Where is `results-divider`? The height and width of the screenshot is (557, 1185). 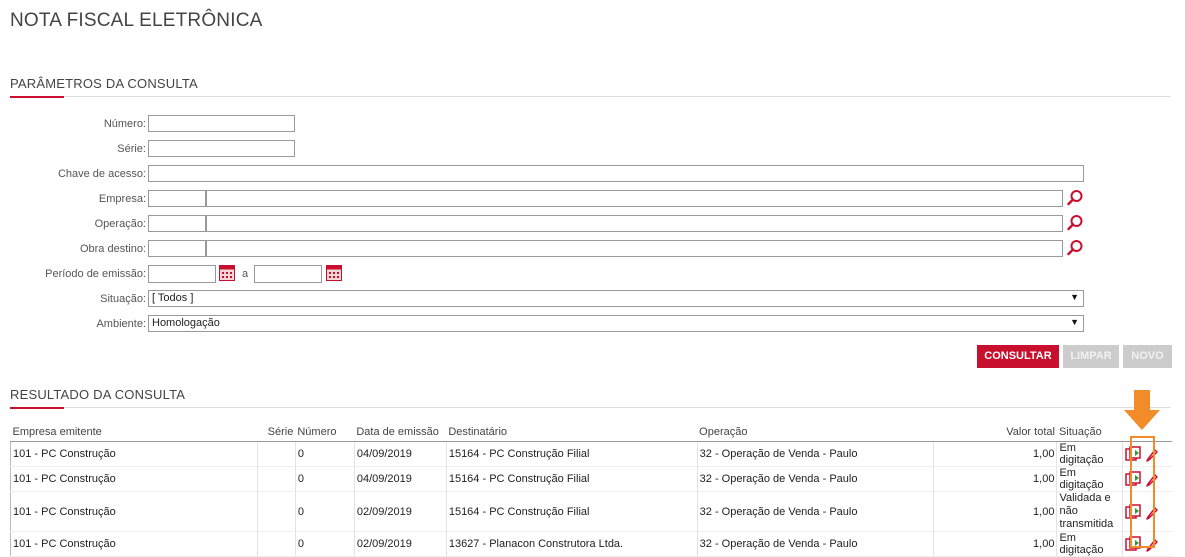
results-divider is located at coordinates (590, 407).